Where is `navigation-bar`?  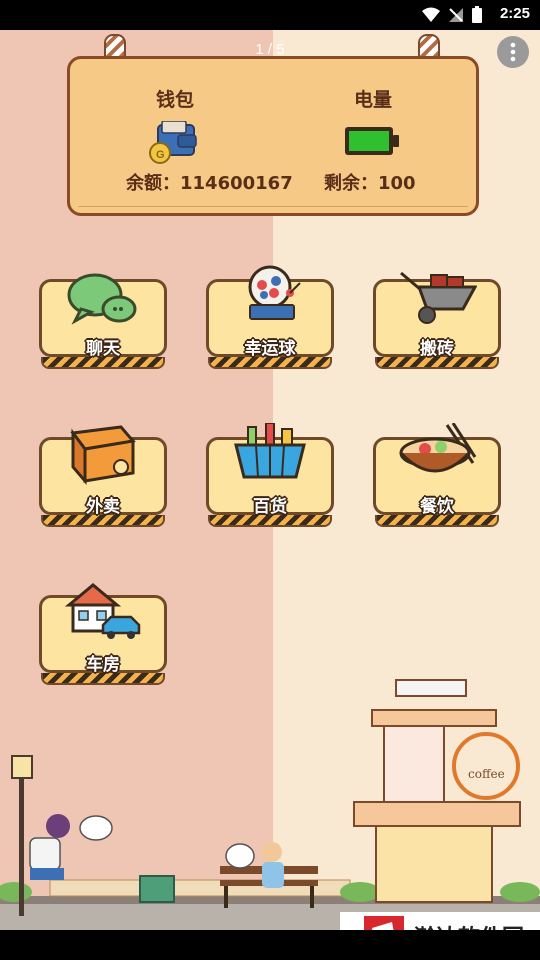
navigation-bar is located at coordinates (270, 945).